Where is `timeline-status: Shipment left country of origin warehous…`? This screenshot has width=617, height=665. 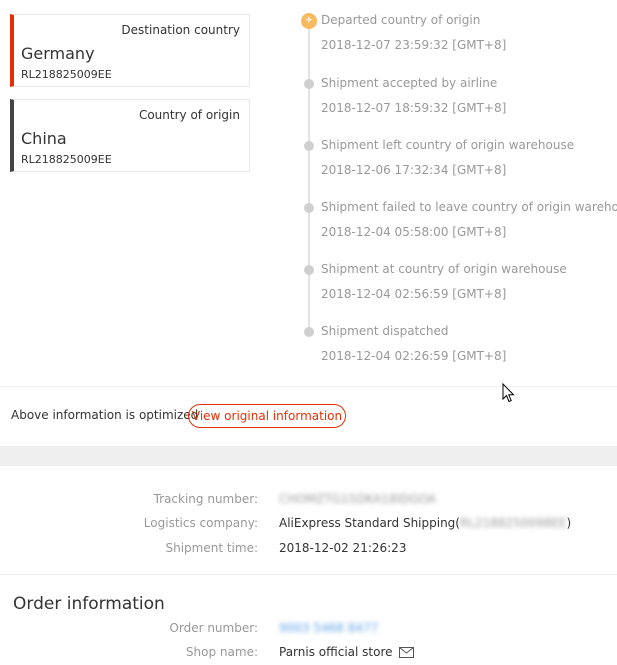 timeline-status: Shipment left country of origin warehous… is located at coordinates (448, 145).